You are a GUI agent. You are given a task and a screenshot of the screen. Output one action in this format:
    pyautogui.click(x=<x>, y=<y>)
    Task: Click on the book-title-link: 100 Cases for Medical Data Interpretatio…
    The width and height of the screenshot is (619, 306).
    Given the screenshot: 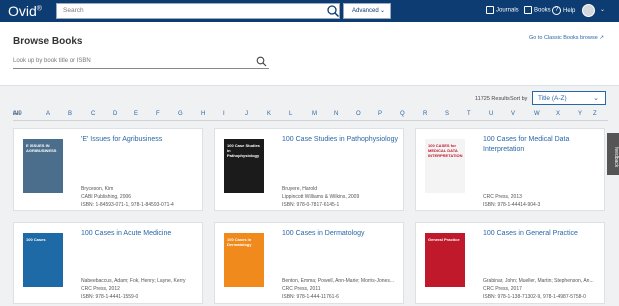 What is the action you would take?
    pyautogui.click(x=542, y=145)
    